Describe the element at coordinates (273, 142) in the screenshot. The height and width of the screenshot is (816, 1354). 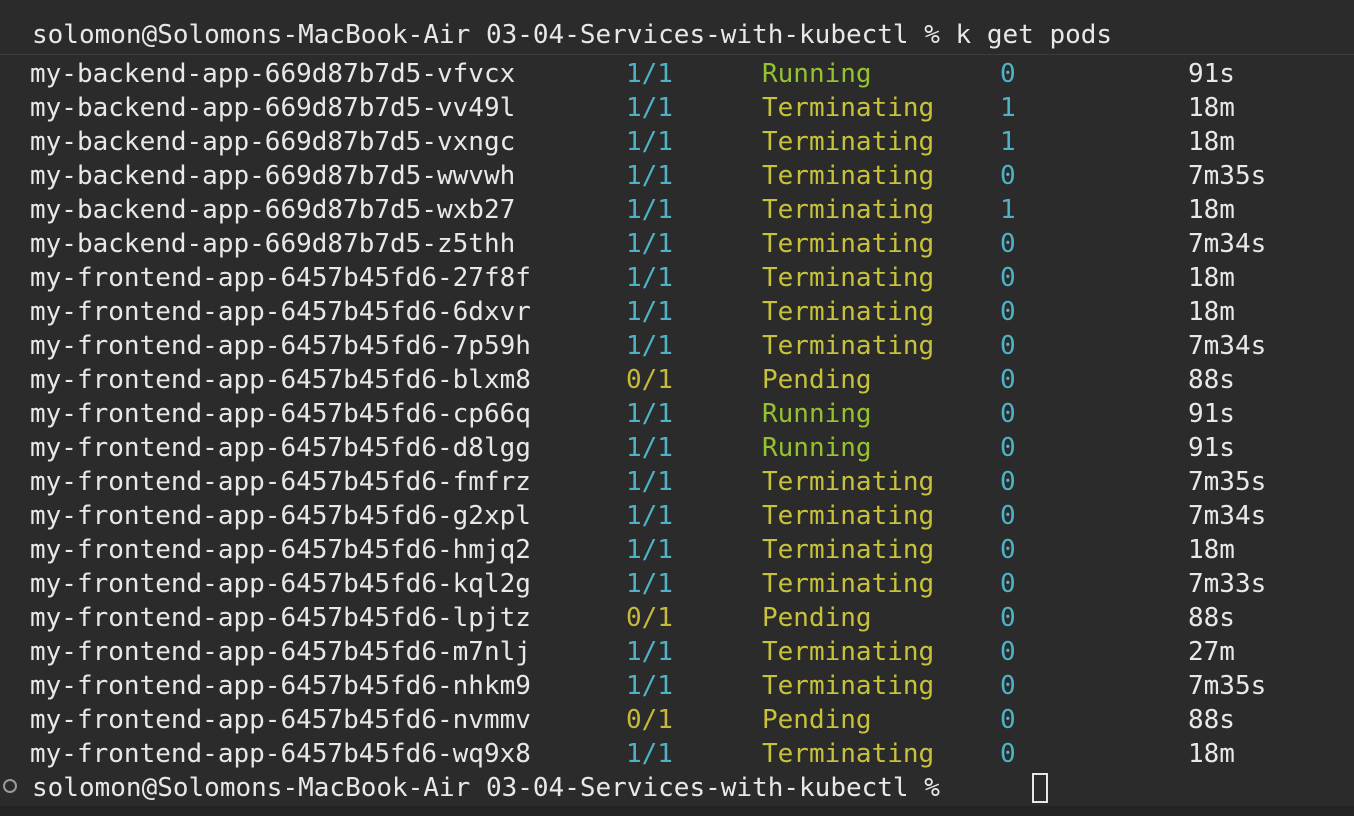
I see `pod-name: my-backend-app-669d87b7d5-vxngc` at that location.